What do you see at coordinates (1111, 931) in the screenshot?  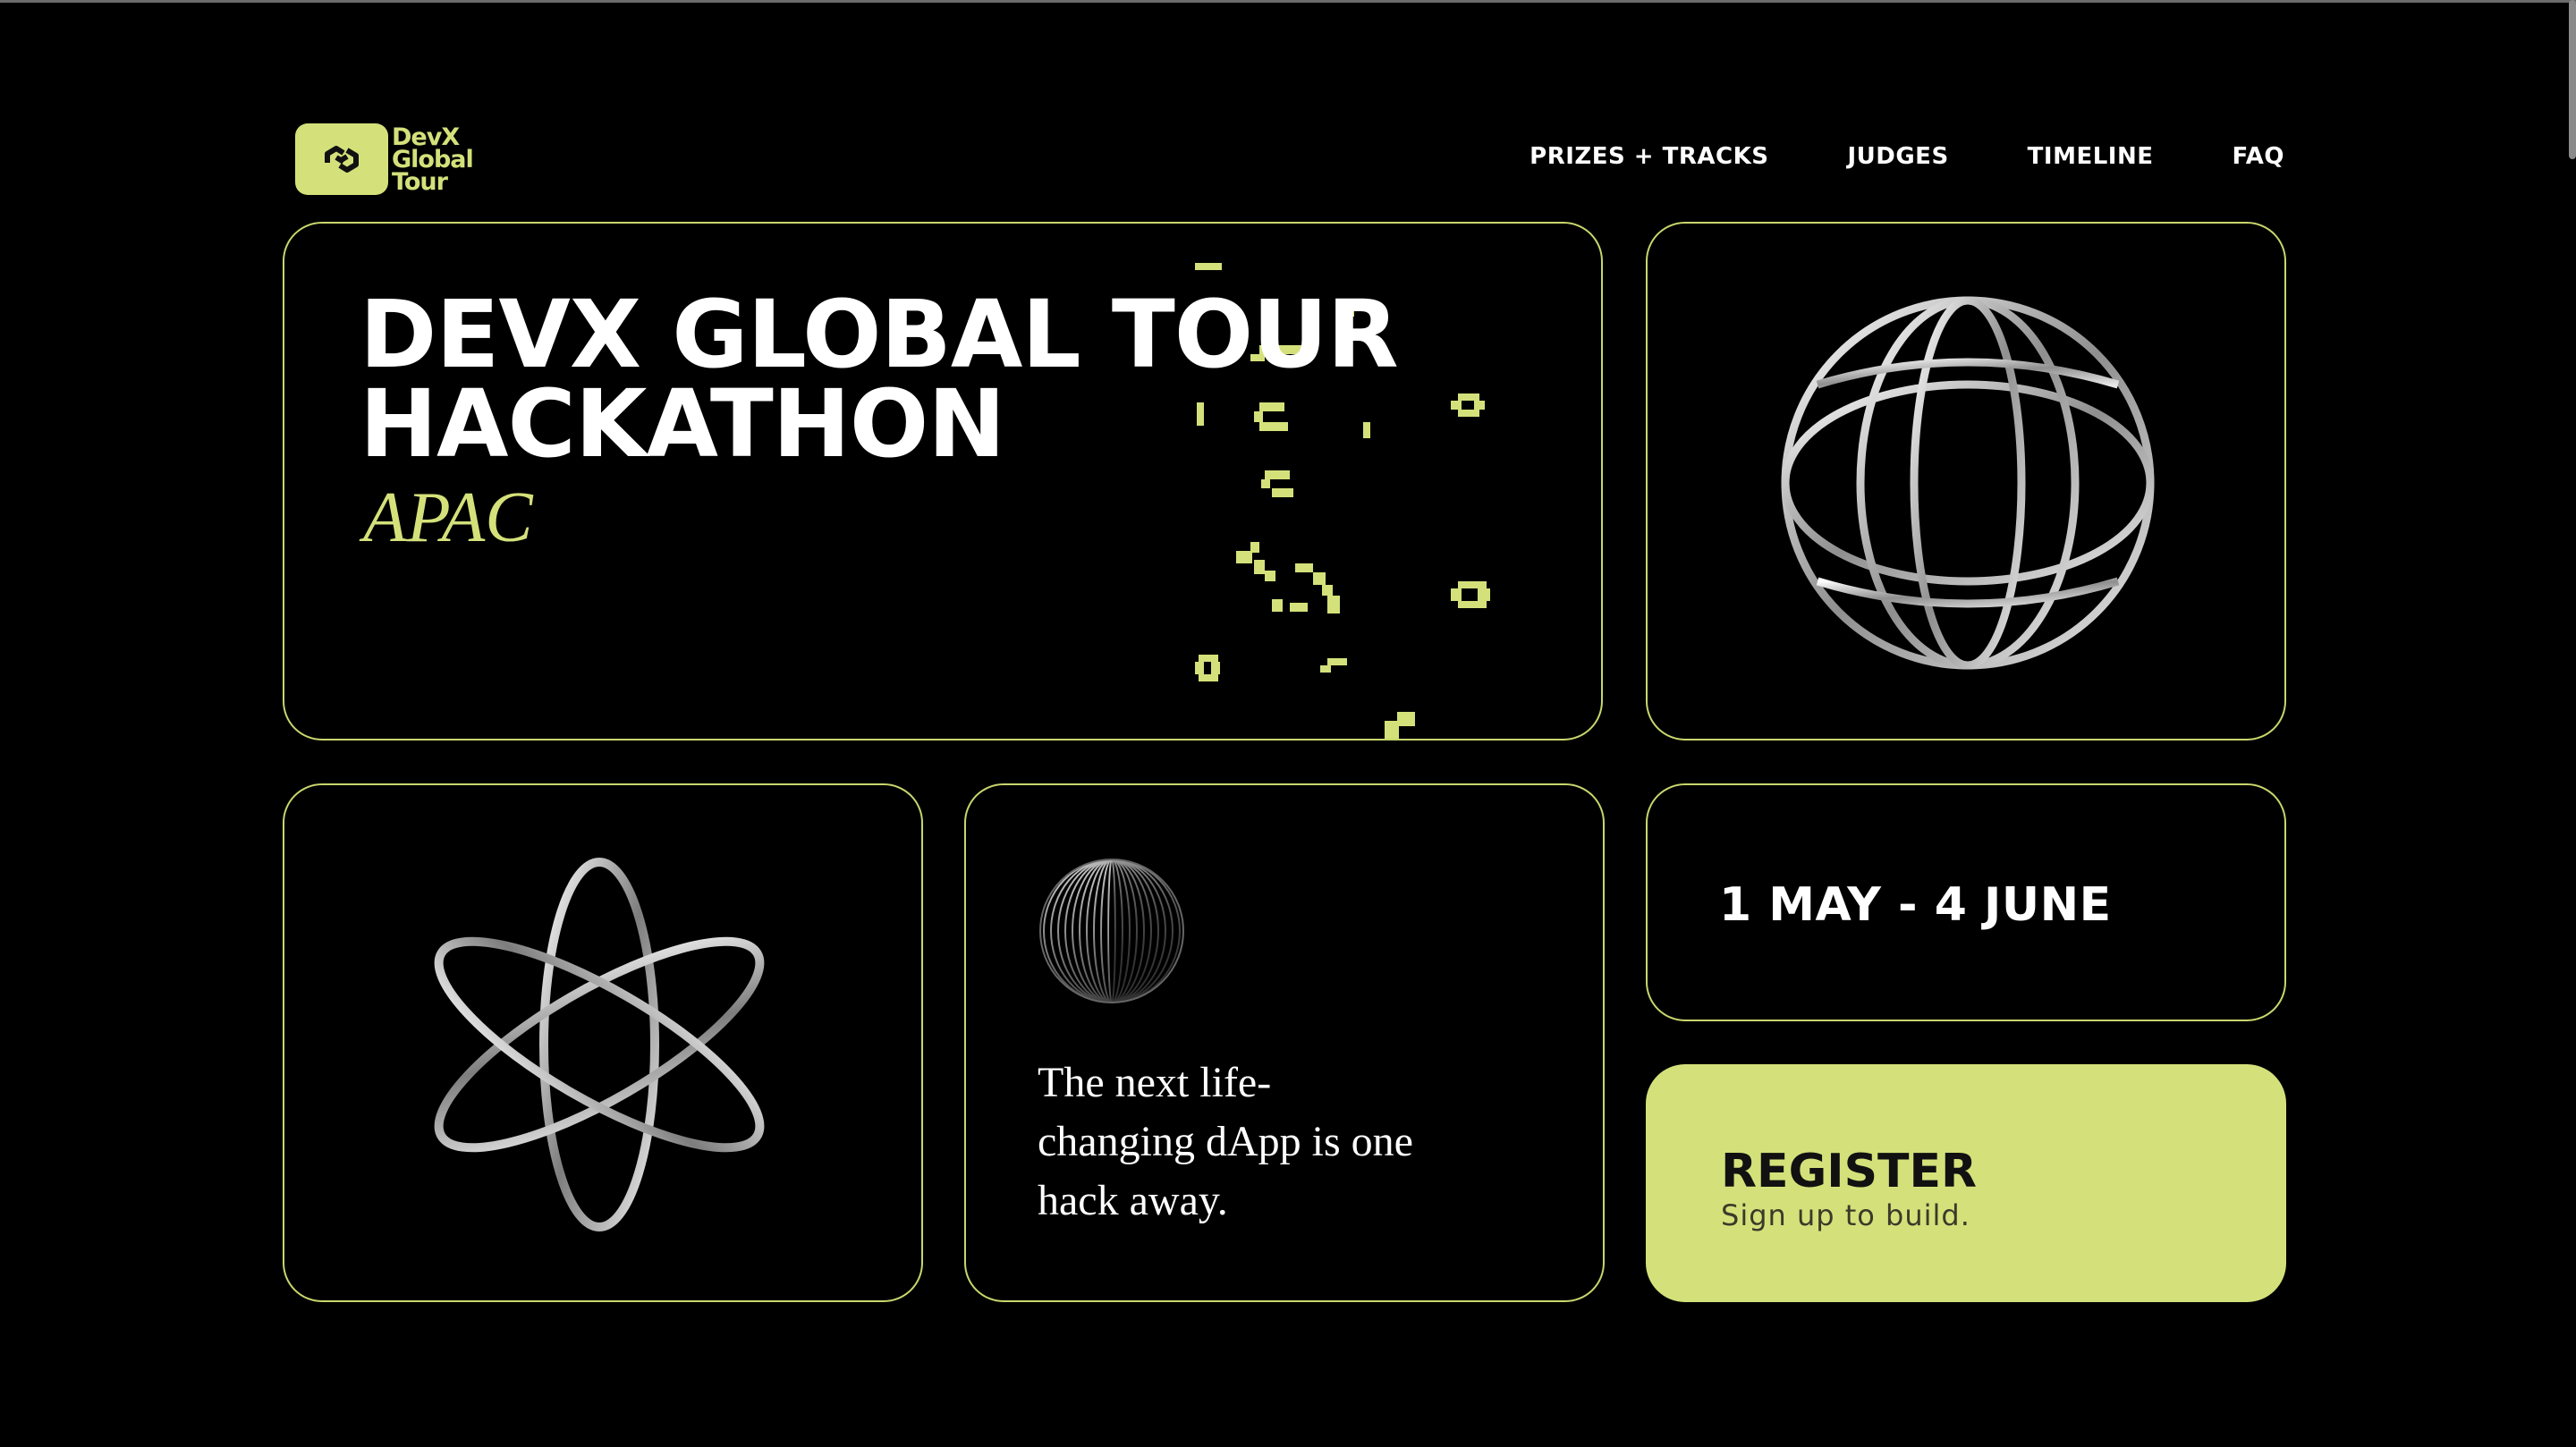 I see `striped-sphere-icon` at bounding box center [1111, 931].